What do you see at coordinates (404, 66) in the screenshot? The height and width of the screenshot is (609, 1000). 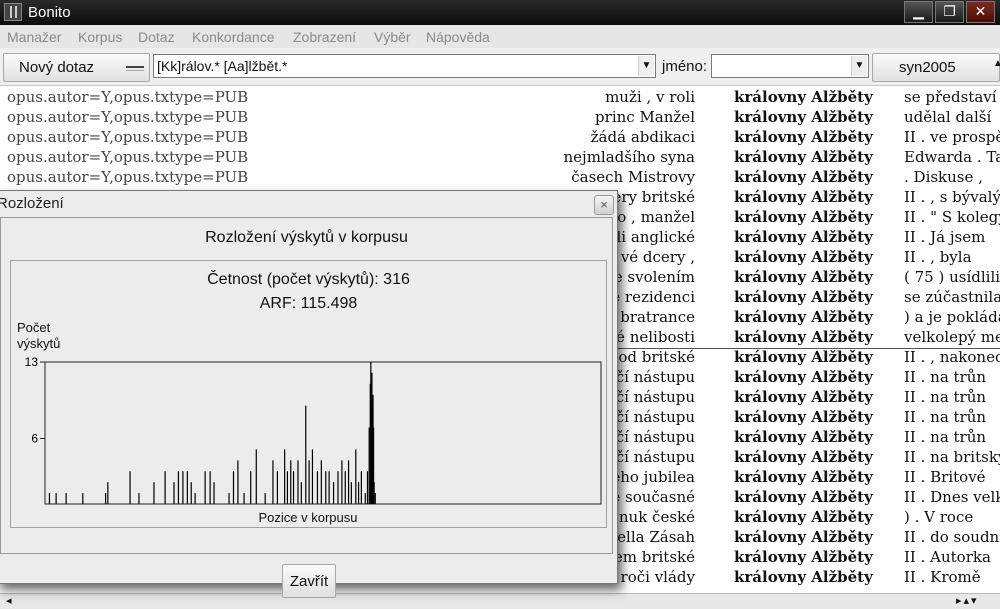 I see `query-input: [Kk]rálov.* [Aa]lžbět.* ▼` at bounding box center [404, 66].